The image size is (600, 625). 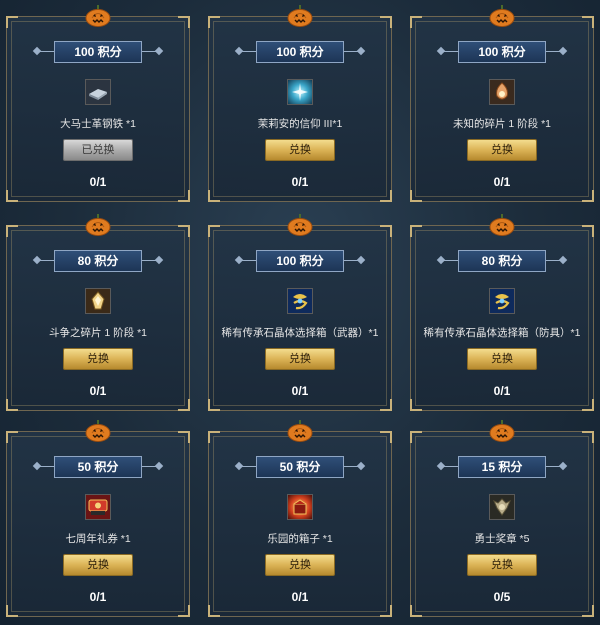 What do you see at coordinates (98, 92) in the screenshot?
I see `steel-ingot-icon` at bounding box center [98, 92].